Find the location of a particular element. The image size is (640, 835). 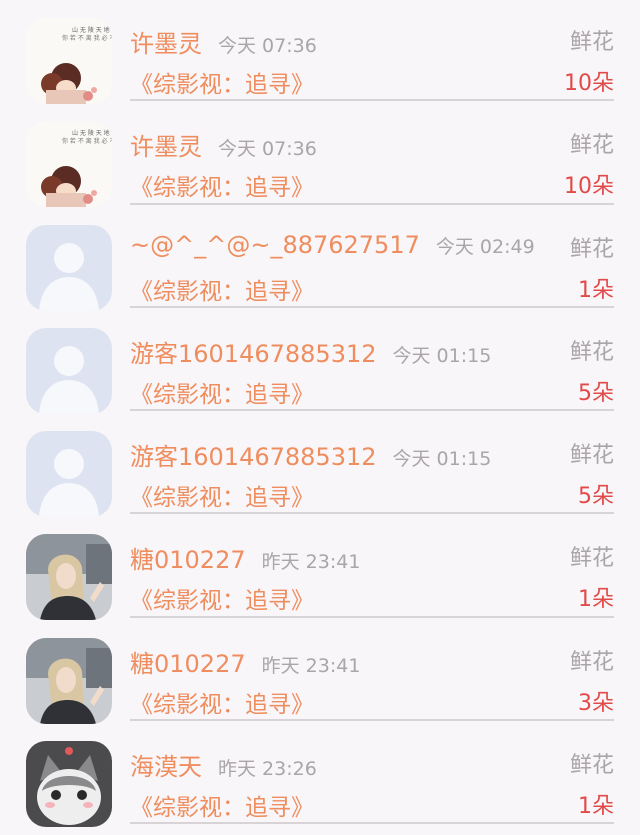

list-item: ~@^_^@~_887627517 今天 02:49 鲜花 《综影视：追寻》 1朵 is located at coordinates (320, 258).